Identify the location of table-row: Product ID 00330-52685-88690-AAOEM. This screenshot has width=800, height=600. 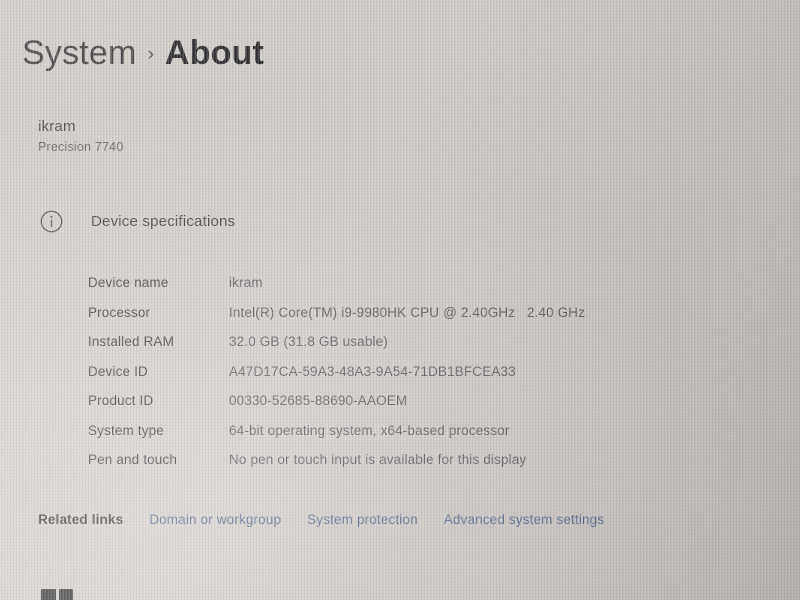
(408, 408).